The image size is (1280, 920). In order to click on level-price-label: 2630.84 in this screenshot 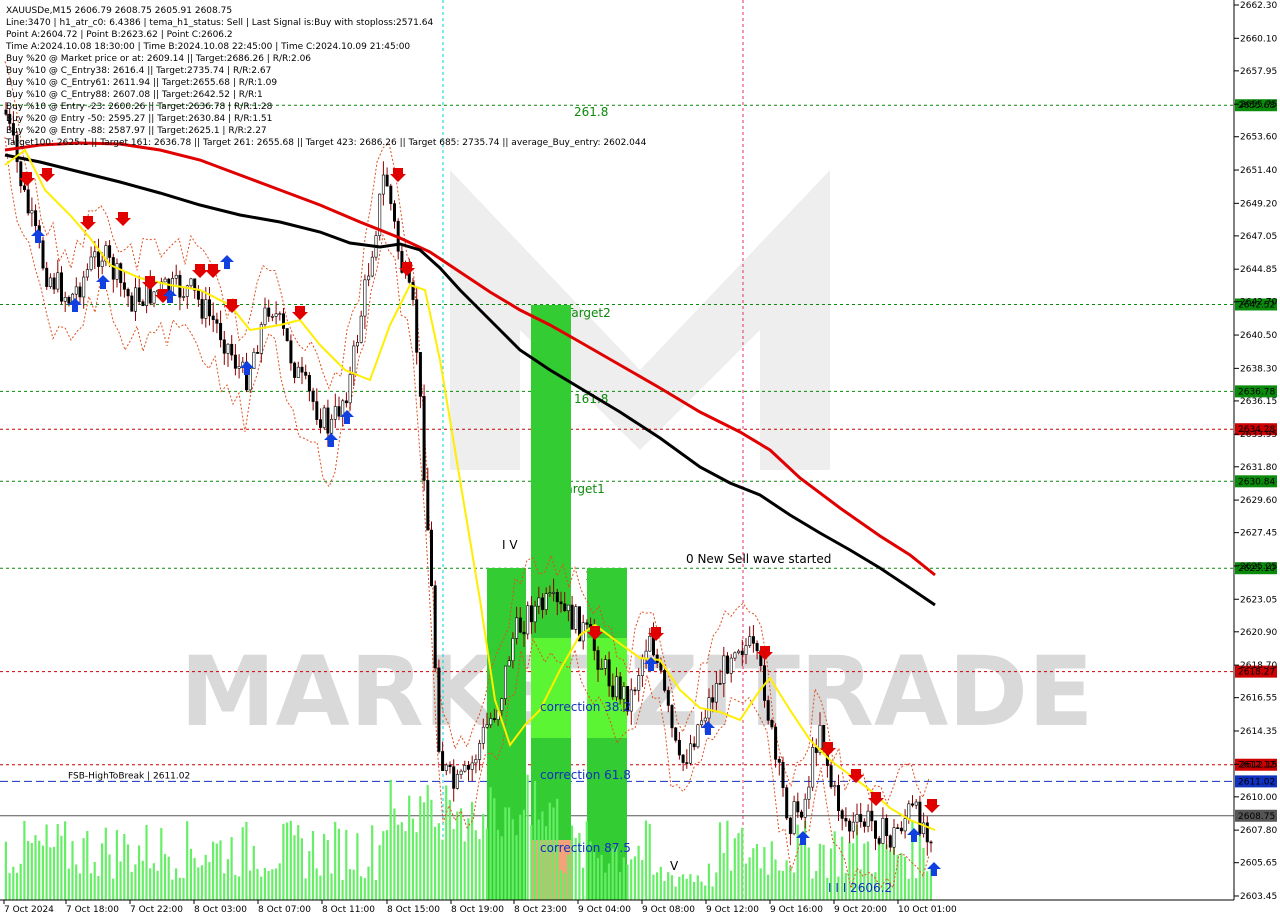, I will do `click(1256, 482)`.